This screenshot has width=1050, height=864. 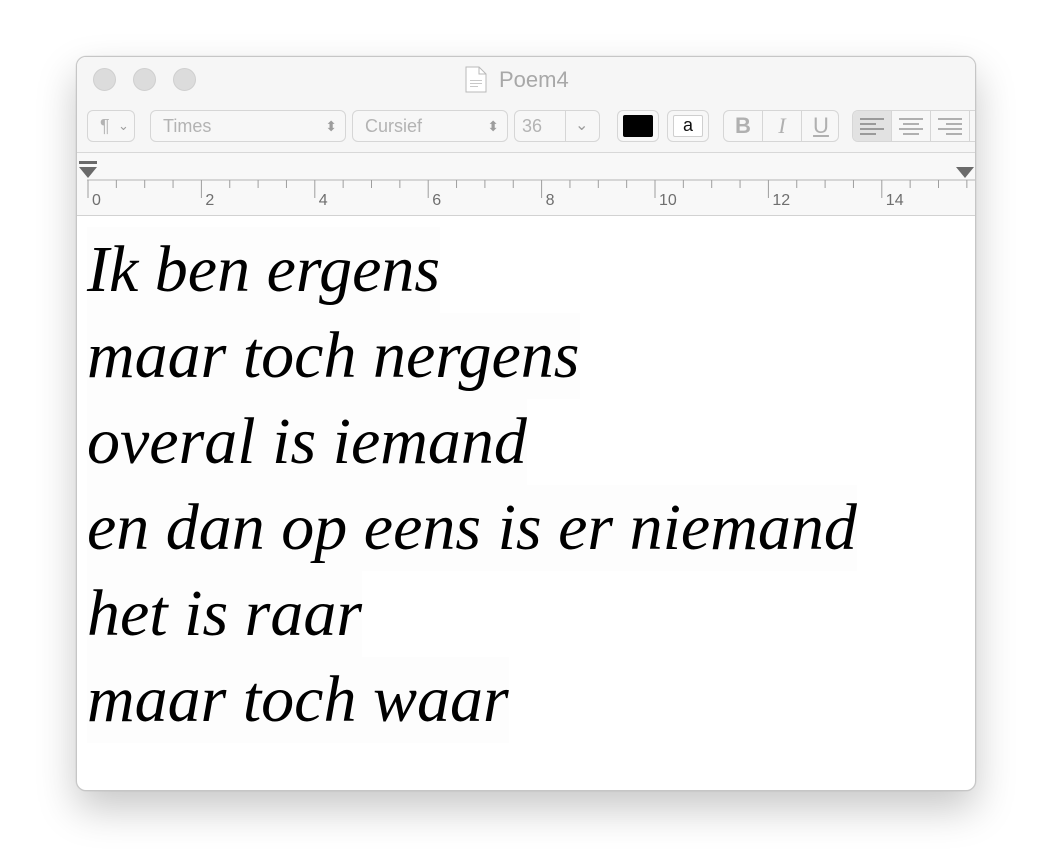 What do you see at coordinates (394, 126) in the screenshot?
I see `typeface-value: Cursief` at bounding box center [394, 126].